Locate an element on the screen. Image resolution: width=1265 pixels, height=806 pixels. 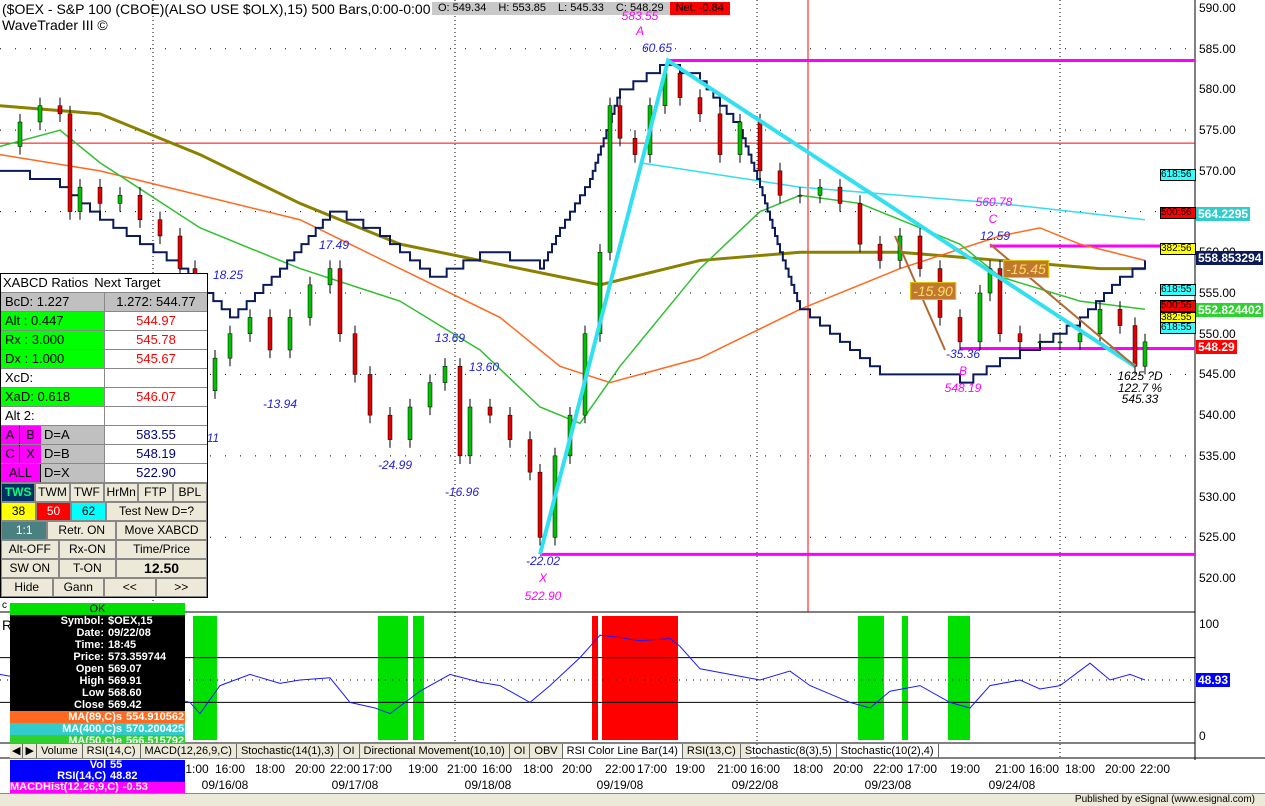
chart-annotation: 60.65 is located at coordinates (657, 48).